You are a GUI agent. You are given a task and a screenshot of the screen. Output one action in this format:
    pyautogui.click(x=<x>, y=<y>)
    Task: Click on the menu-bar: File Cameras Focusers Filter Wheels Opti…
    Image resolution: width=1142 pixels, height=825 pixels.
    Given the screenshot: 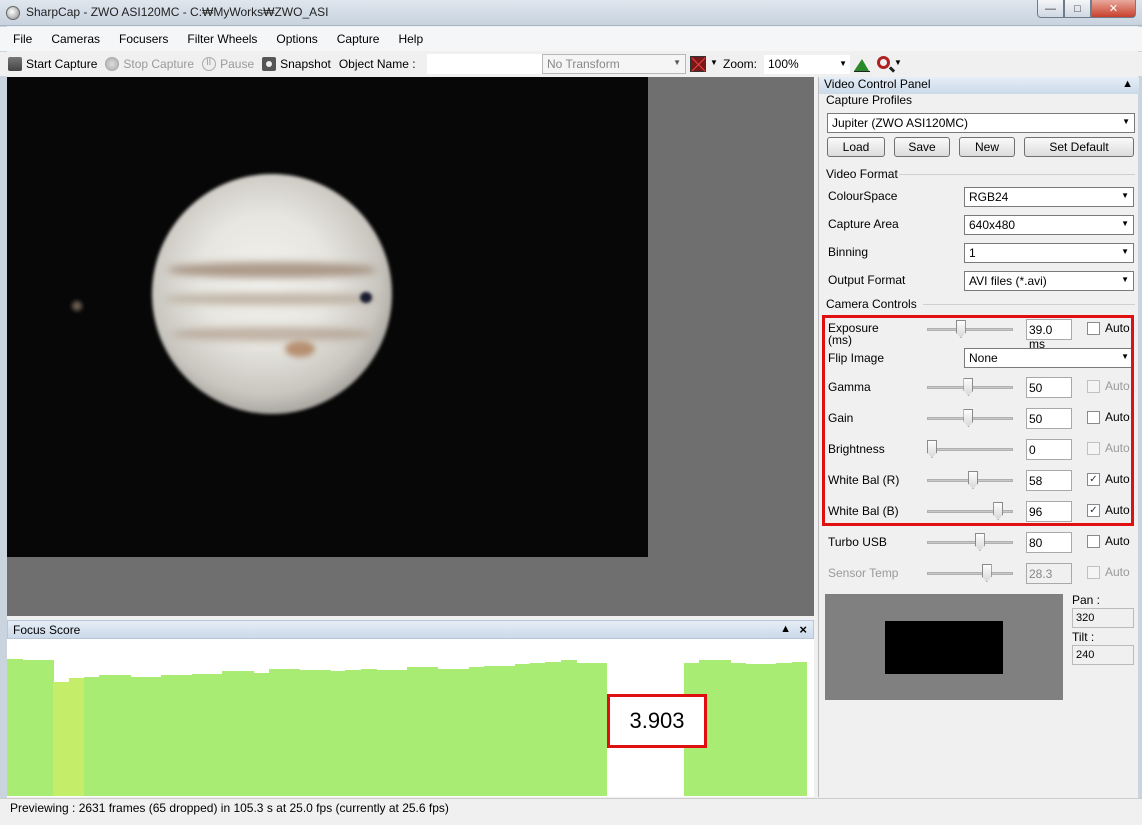 What is the action you would take?
    pyautogui.click(x=571, y=39)
    